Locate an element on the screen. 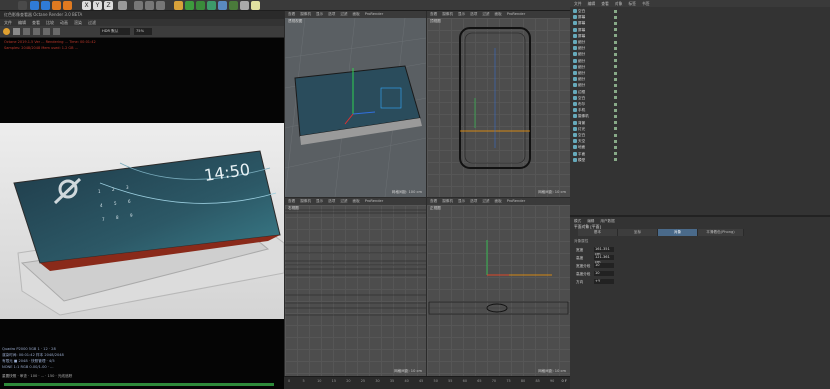  menu-user-data: 用户数据 is located at coordinates (607, 221).